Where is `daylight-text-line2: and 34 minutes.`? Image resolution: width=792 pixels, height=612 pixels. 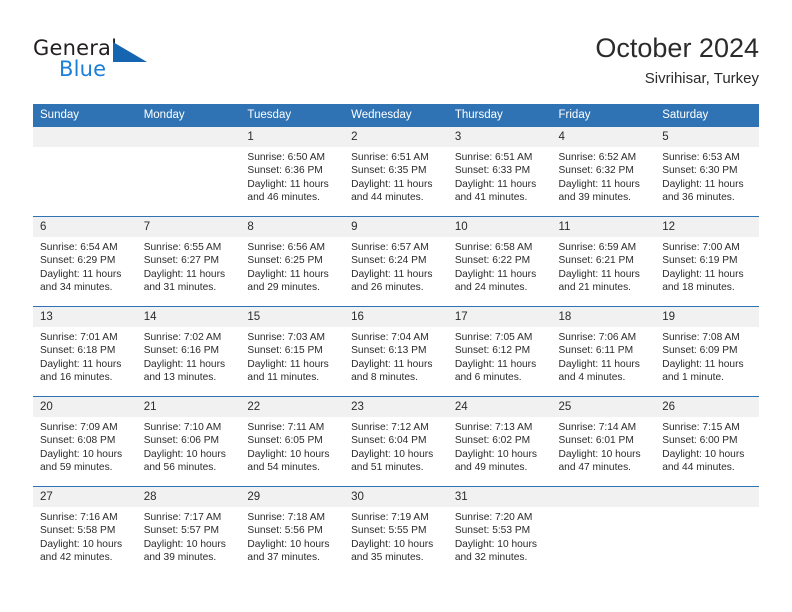 daylight-text-line2: and 34 minutes. is located at coordinates (76, 287).